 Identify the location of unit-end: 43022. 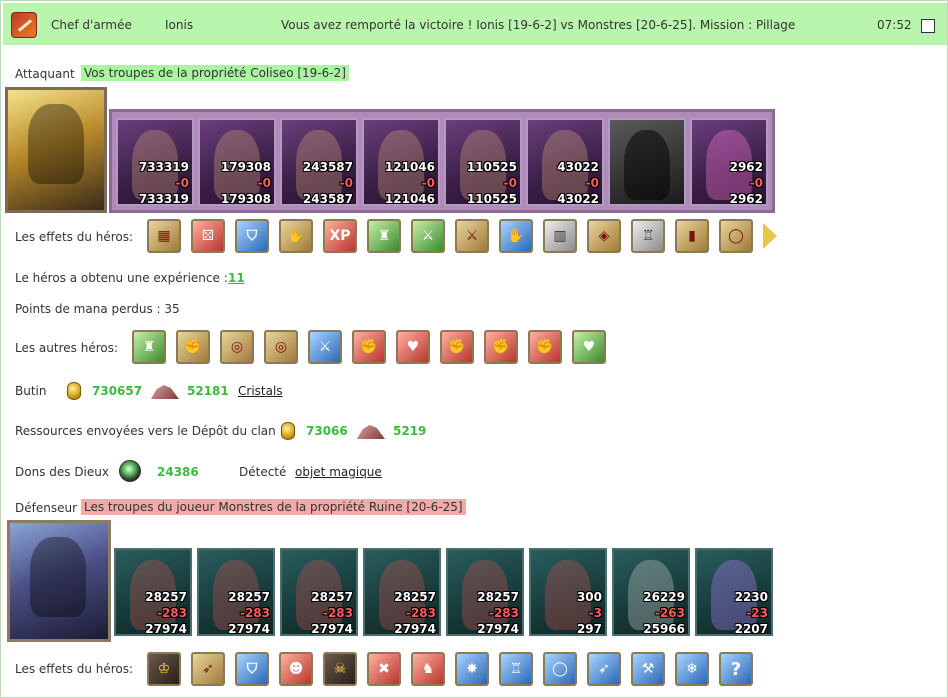
(578, 199).